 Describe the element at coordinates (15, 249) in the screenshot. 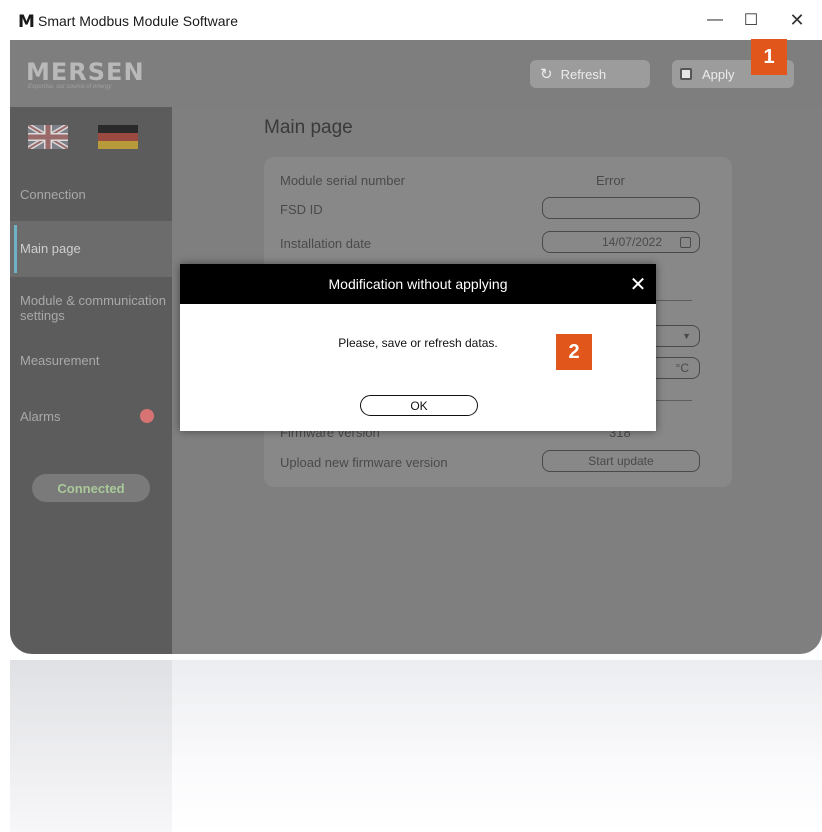

I see `active-indicator` at that location.